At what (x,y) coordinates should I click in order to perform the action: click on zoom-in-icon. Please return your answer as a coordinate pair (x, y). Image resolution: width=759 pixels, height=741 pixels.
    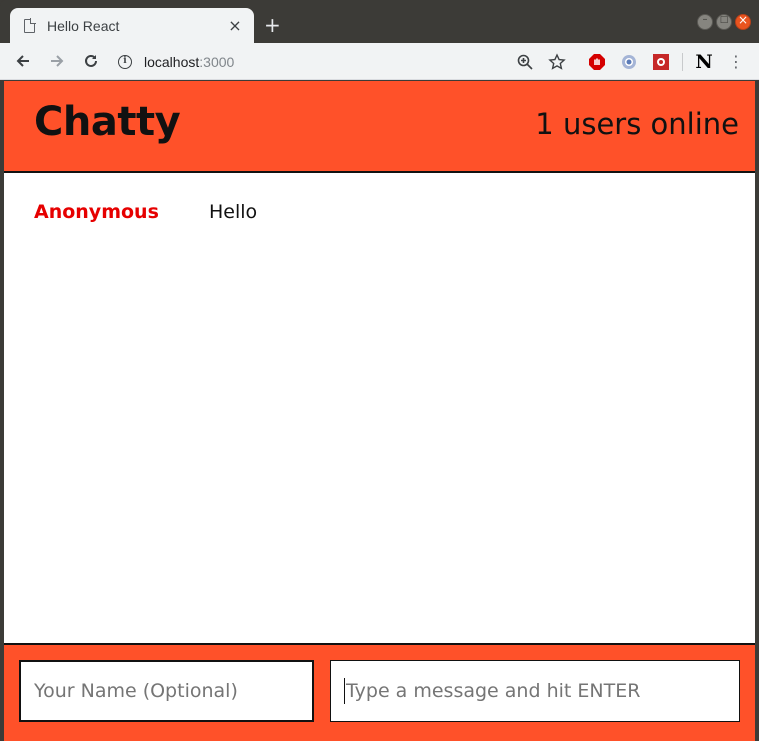
    Looking at the image, I should click on (525, 62).